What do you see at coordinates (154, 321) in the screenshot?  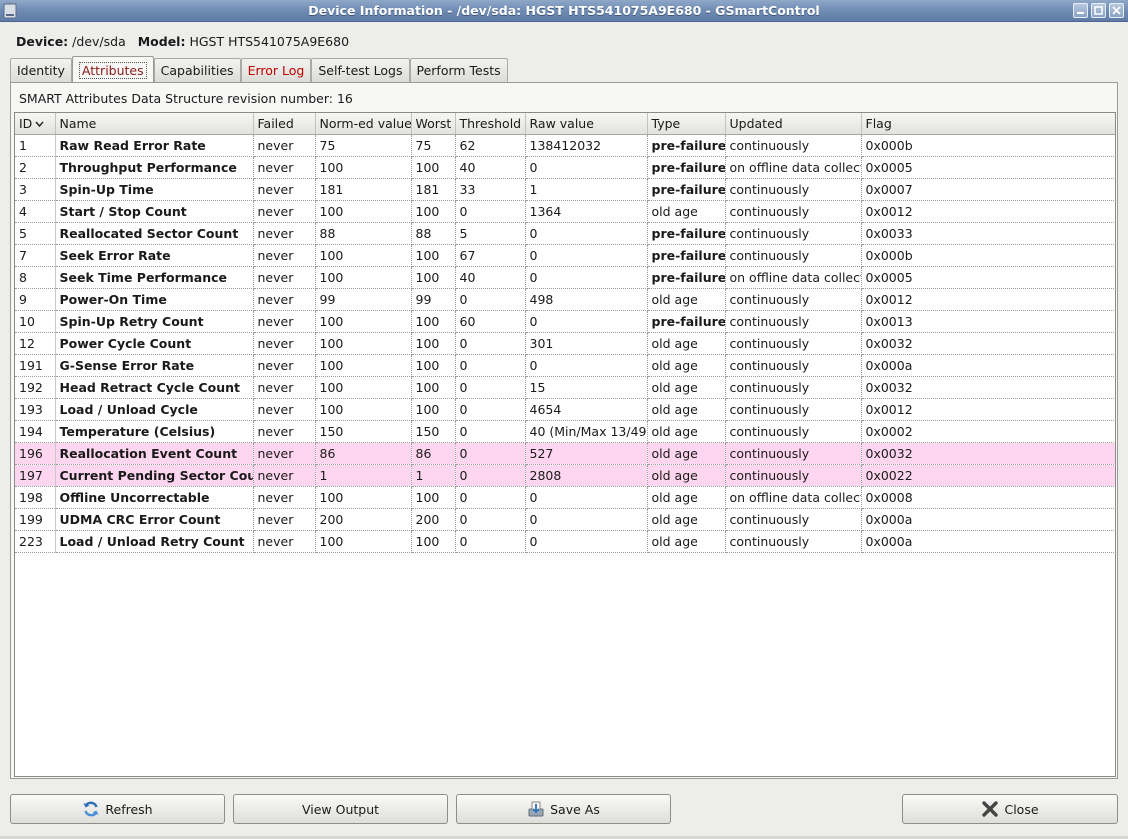 I see `cell-name: Spin-Up Retry Count` at bounding box center [154, 321].